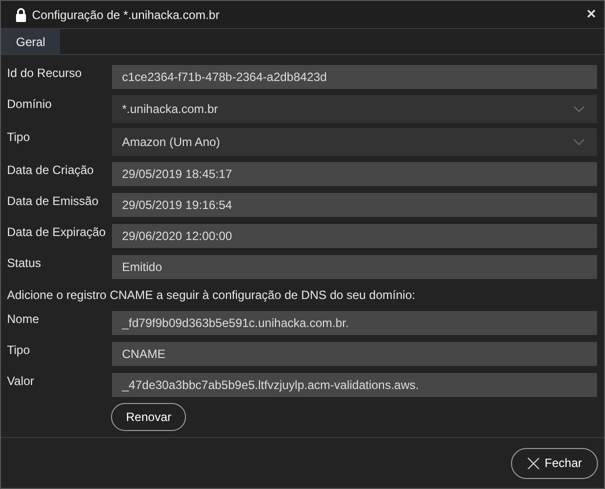 The width and height of the screenshot is (605, 489). Describe the element at coordinates (148, 417) in the screenshot. I see `renew-button: Renovar` at that location.